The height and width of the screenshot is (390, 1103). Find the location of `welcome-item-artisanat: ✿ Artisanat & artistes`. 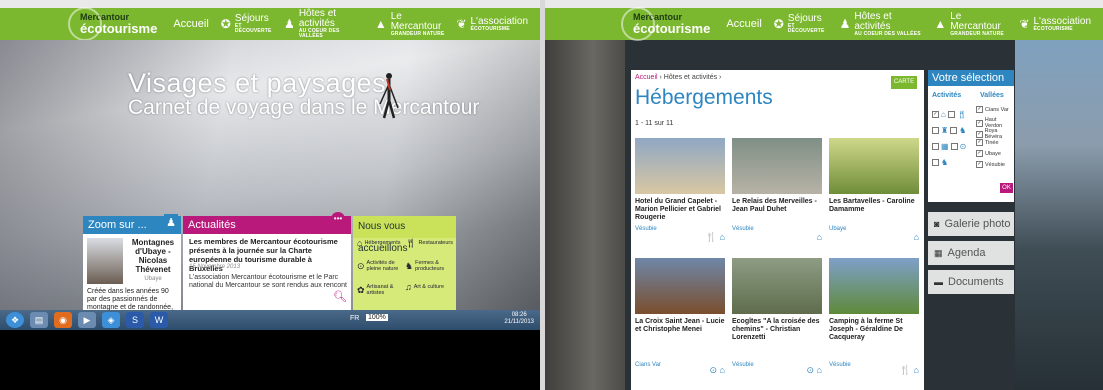

welcome-item-artisanat: ✿ Artisanat & artistes is located at coordinates (381, 290).